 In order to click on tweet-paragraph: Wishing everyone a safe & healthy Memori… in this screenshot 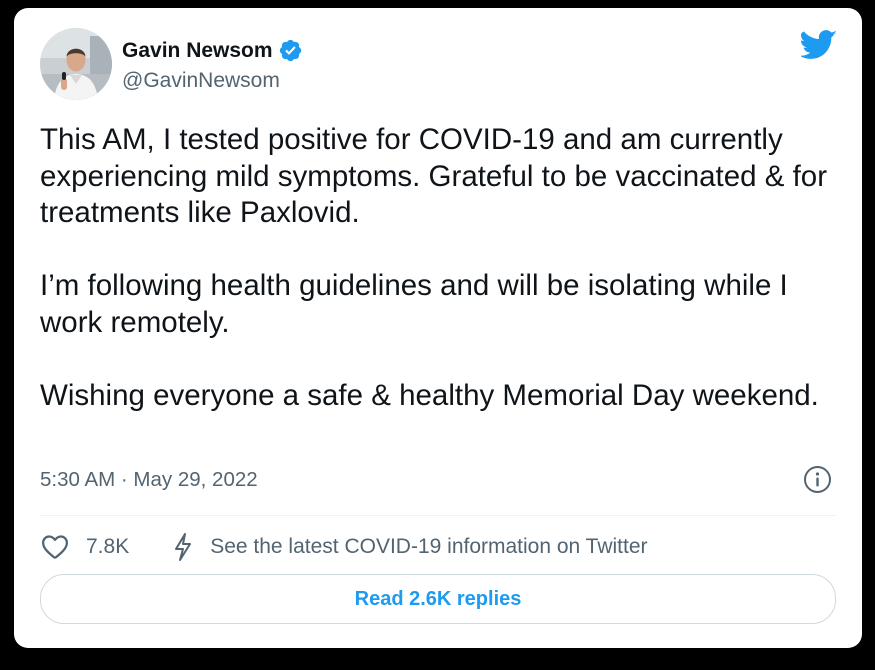, I will do `click(429, 395)`.